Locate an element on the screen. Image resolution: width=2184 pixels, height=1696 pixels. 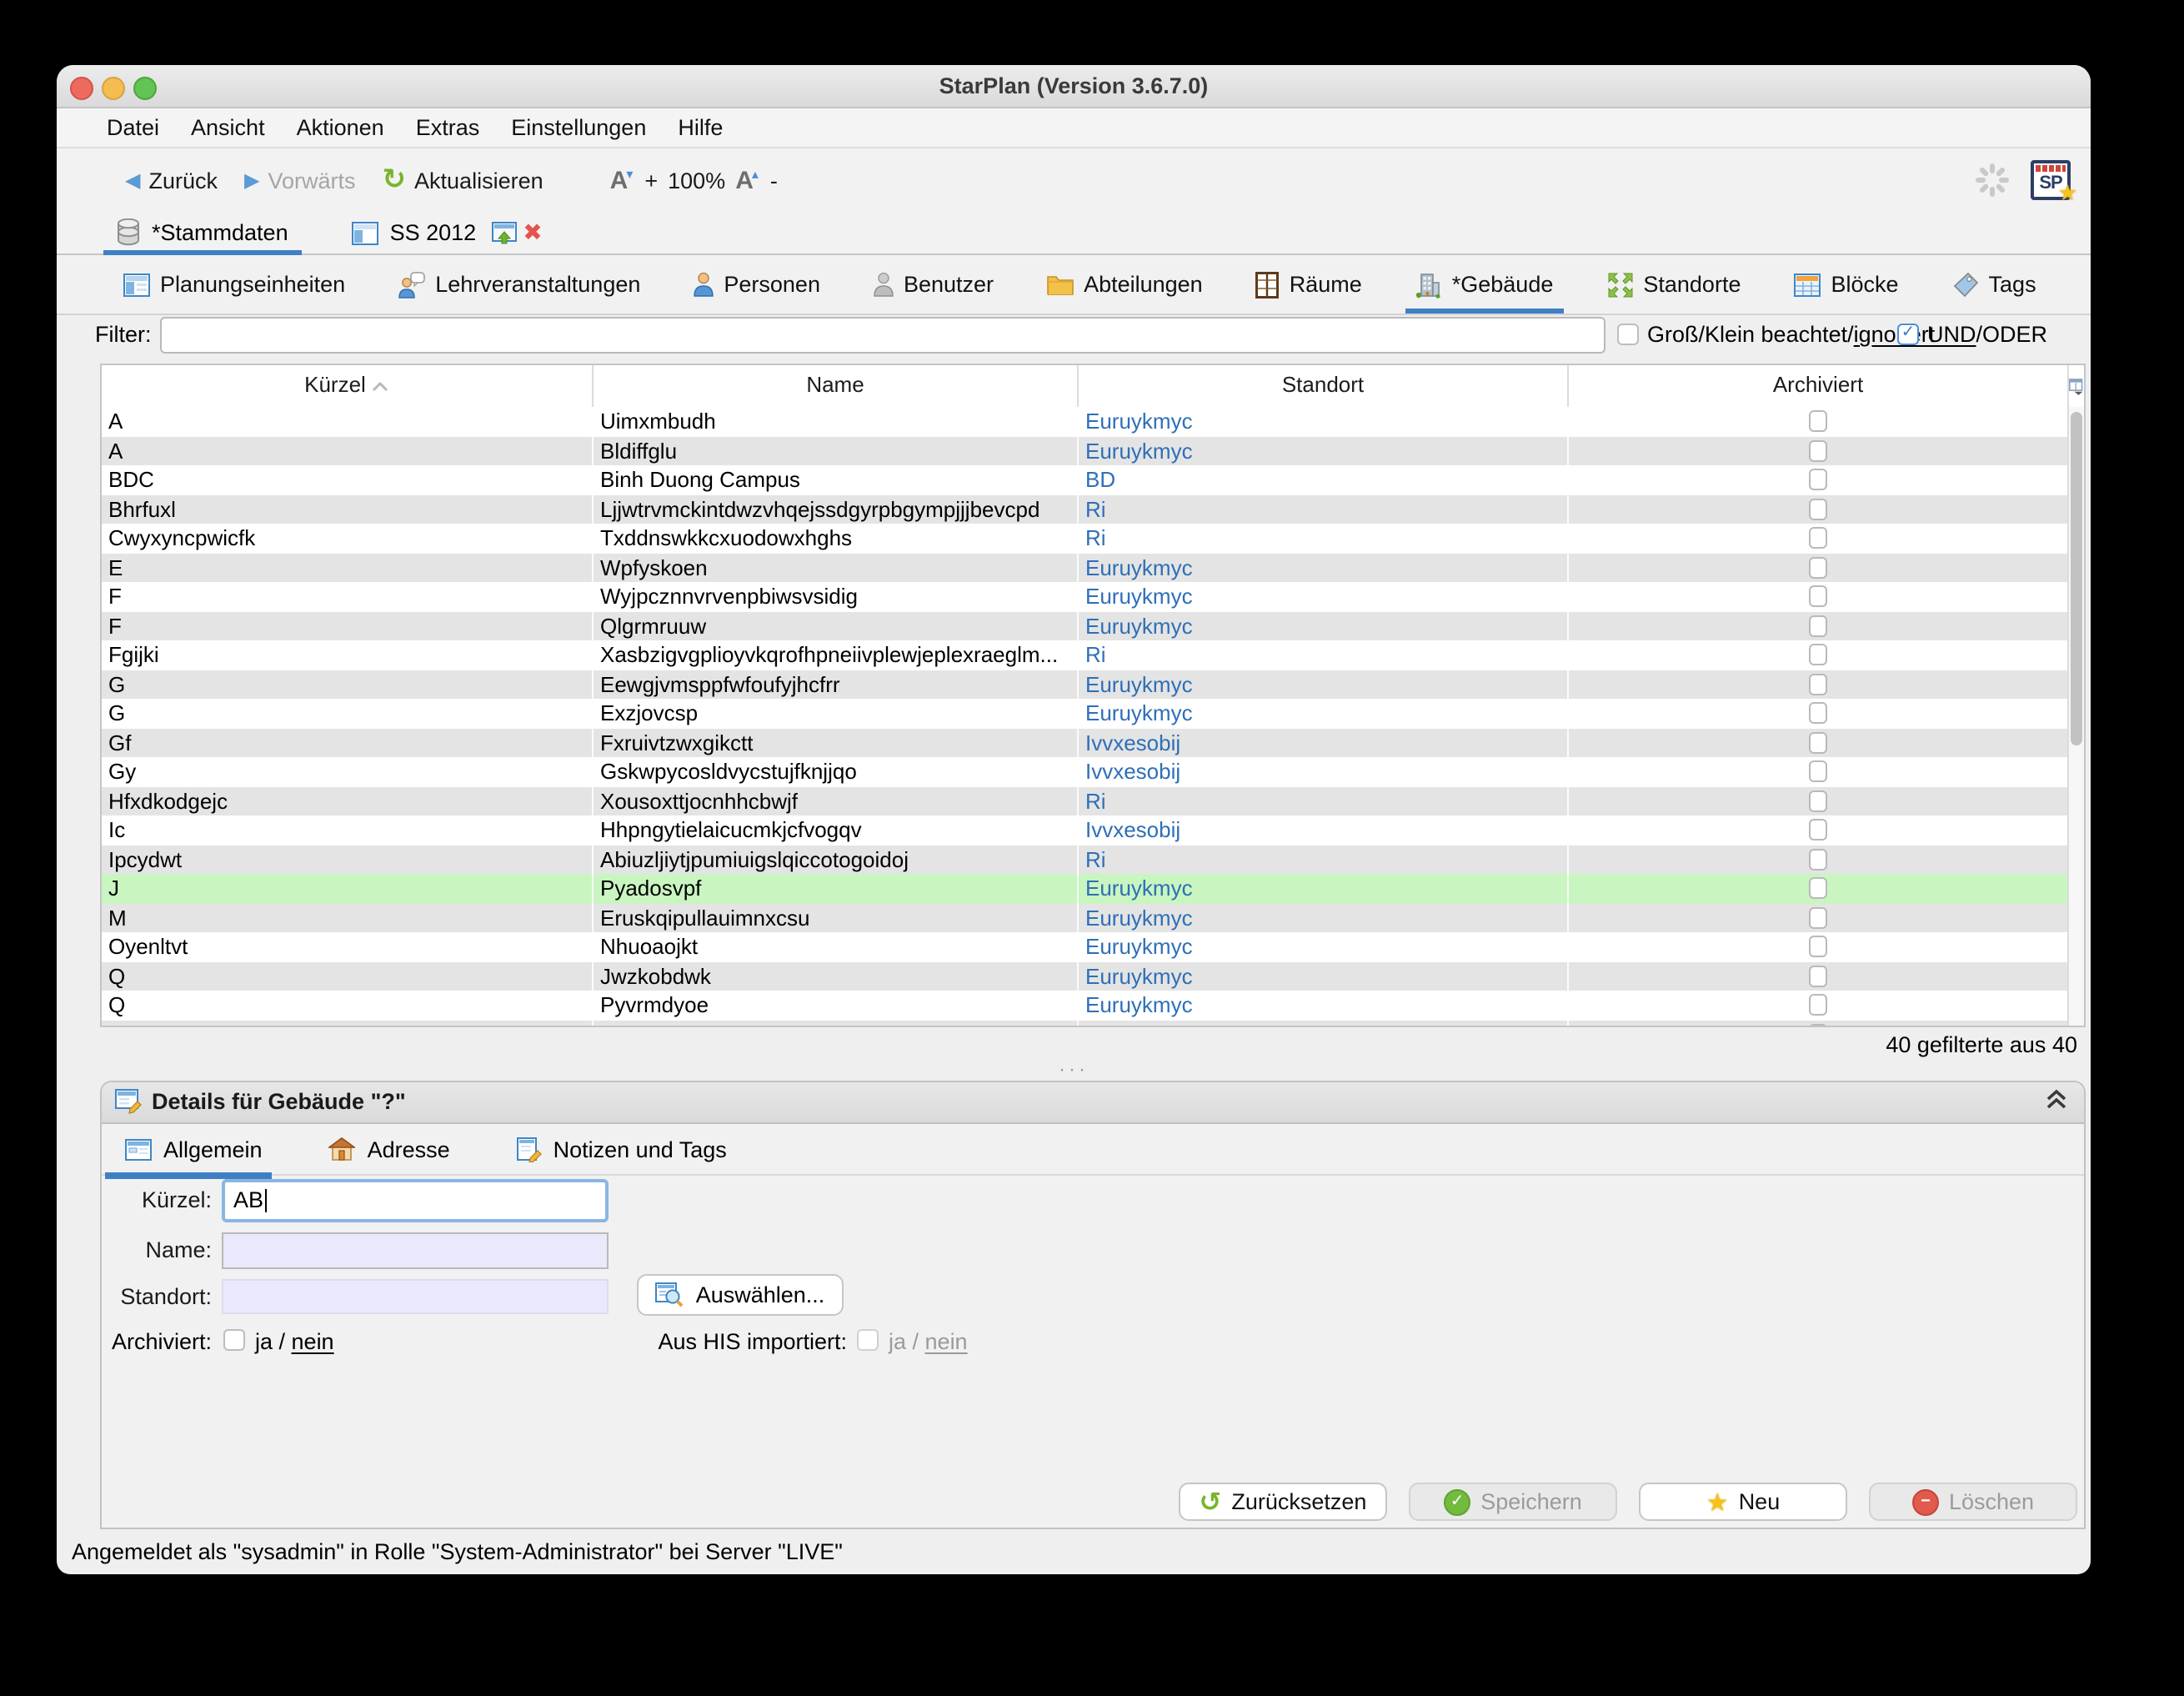
kuerzel-field: AB is located at coordinates (415, 1200).